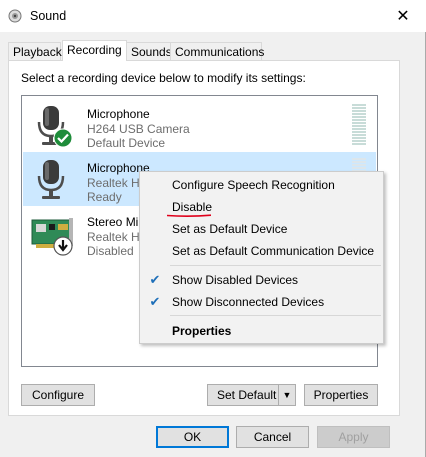  Describe the element at coordinates (359, 125) in the screenshot. I see `level-meter` at that location.